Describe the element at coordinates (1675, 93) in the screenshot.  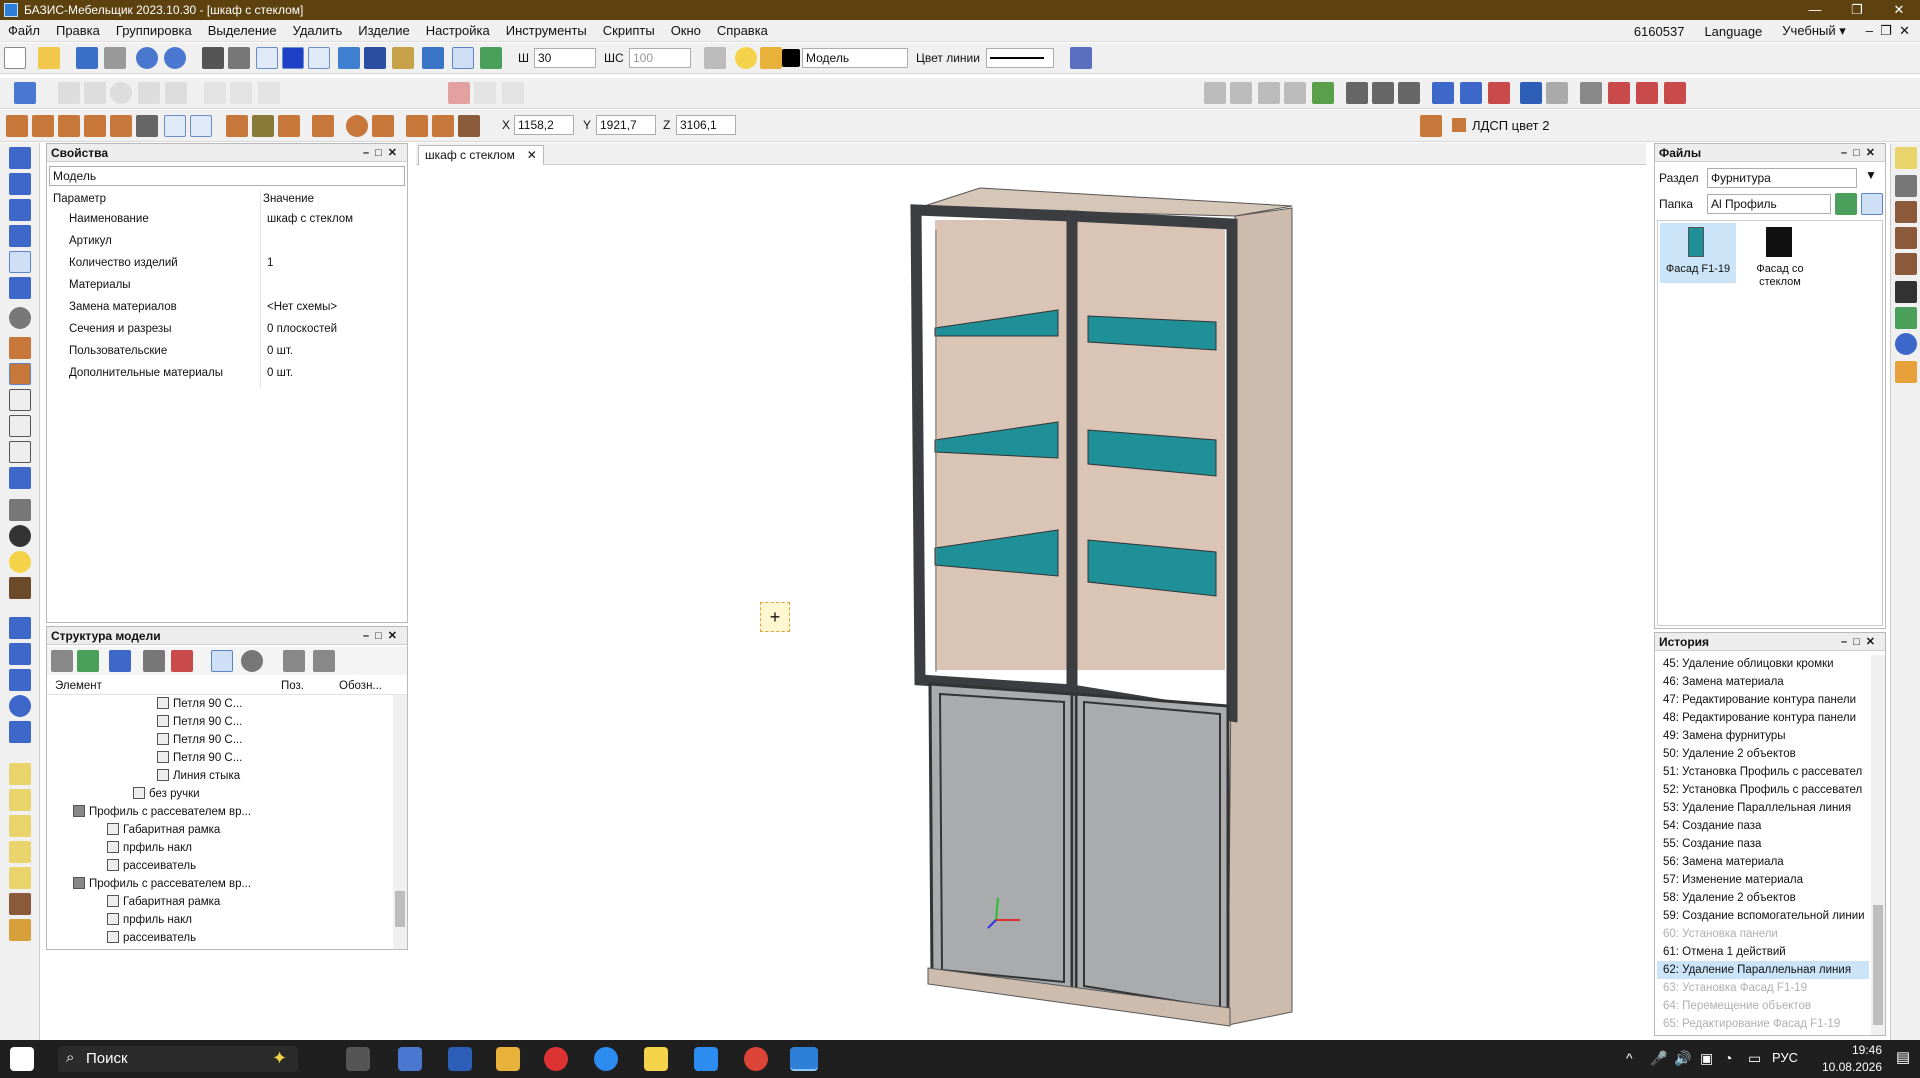
I see `book-delete-icon` at that location.